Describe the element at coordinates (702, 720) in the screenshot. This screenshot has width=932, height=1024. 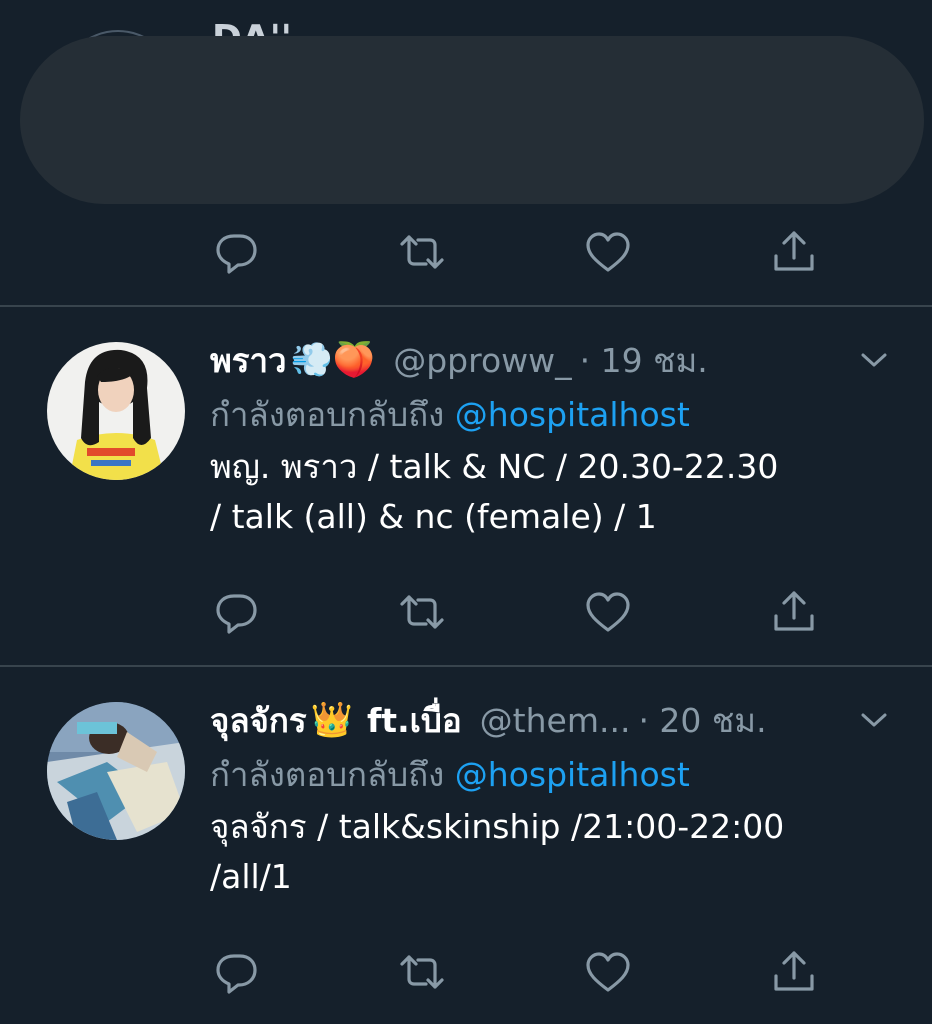
I see `timestamp: · 20 ชม.` at that location.